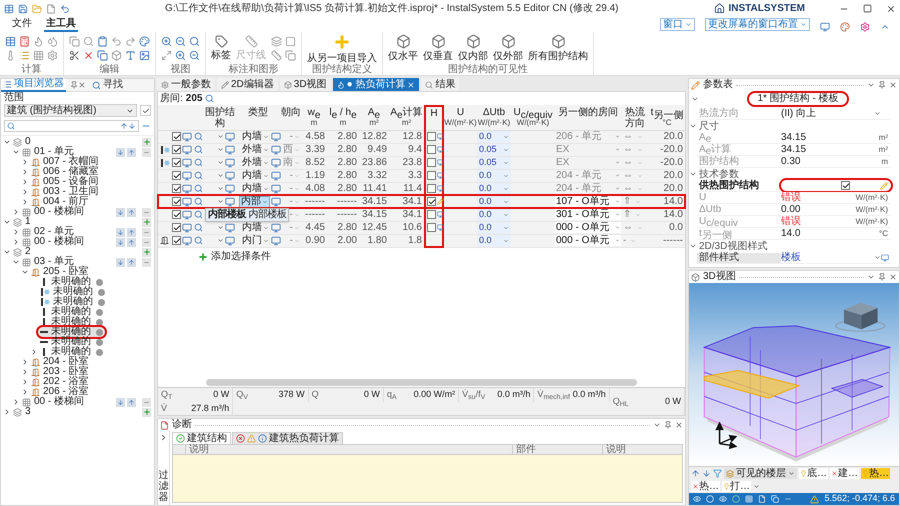  I want to click on tree-item: 2, so click(22, 252).